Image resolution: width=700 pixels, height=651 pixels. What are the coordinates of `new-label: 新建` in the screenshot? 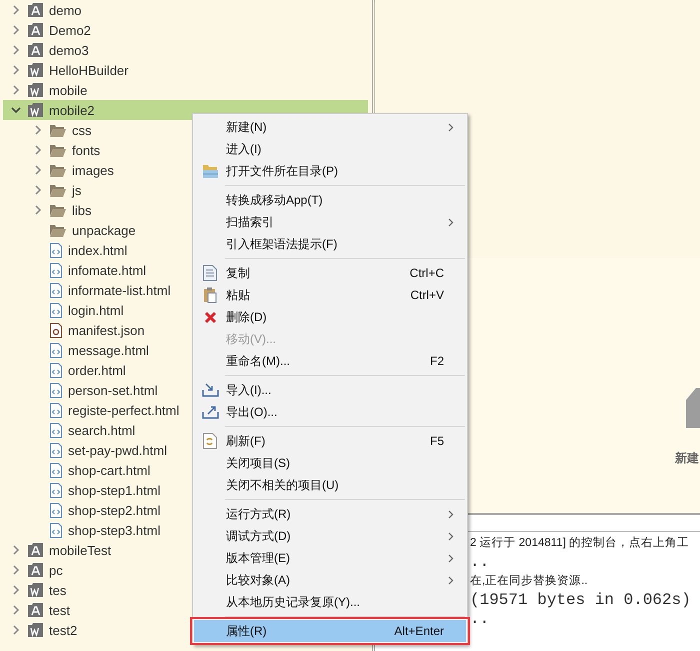 It's located at (687, 458).